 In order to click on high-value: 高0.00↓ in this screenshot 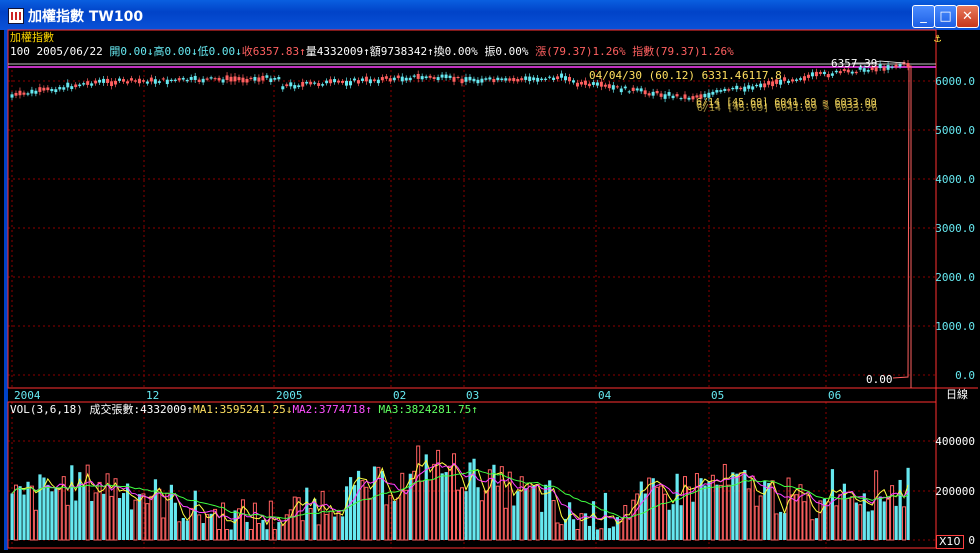, I will do `click(175, 51)`.